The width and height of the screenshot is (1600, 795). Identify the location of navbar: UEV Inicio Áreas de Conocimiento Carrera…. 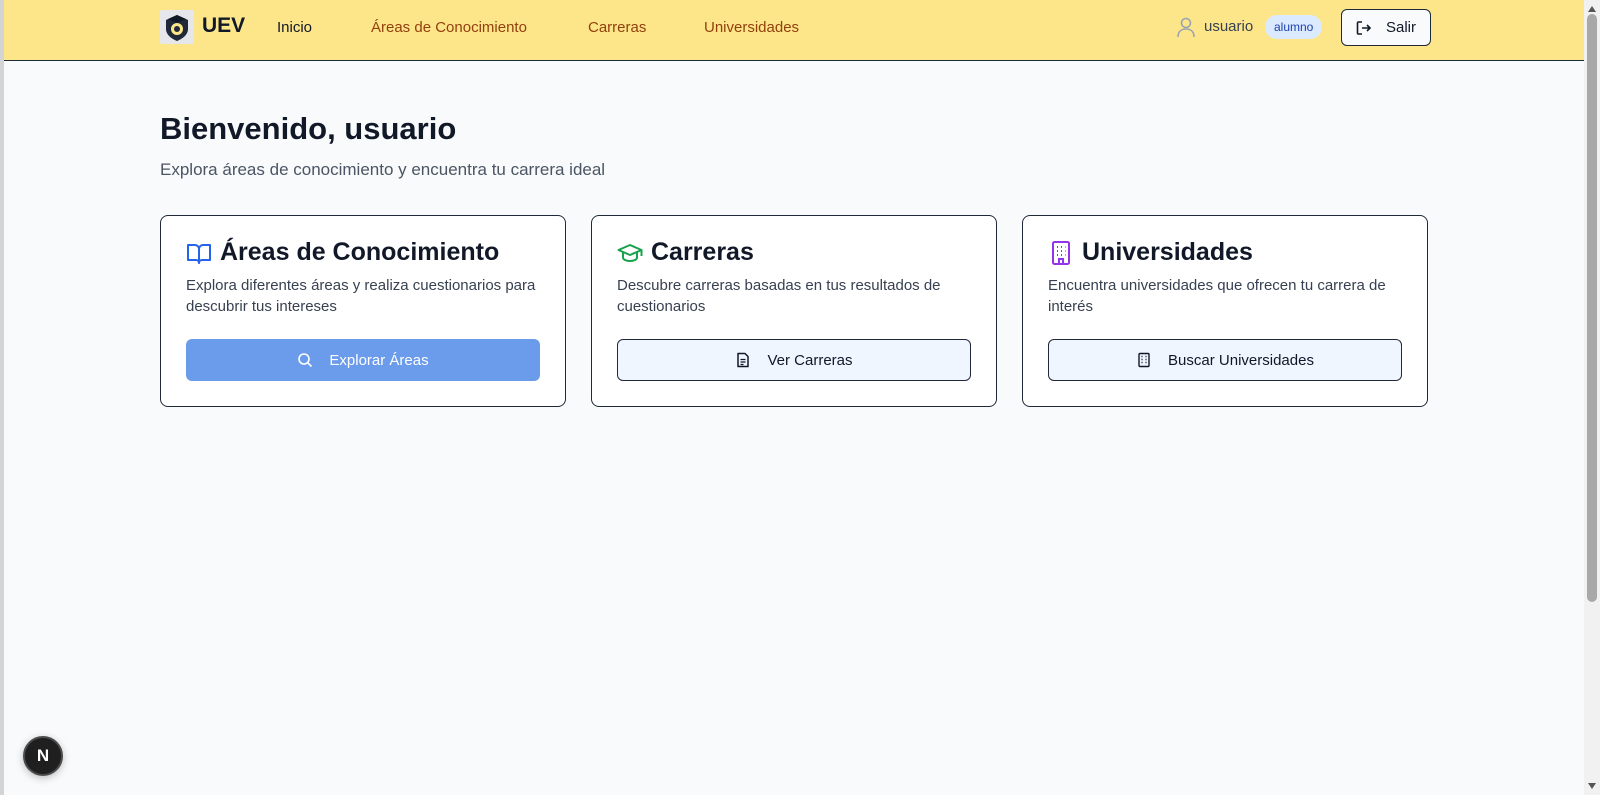
(794, 30).